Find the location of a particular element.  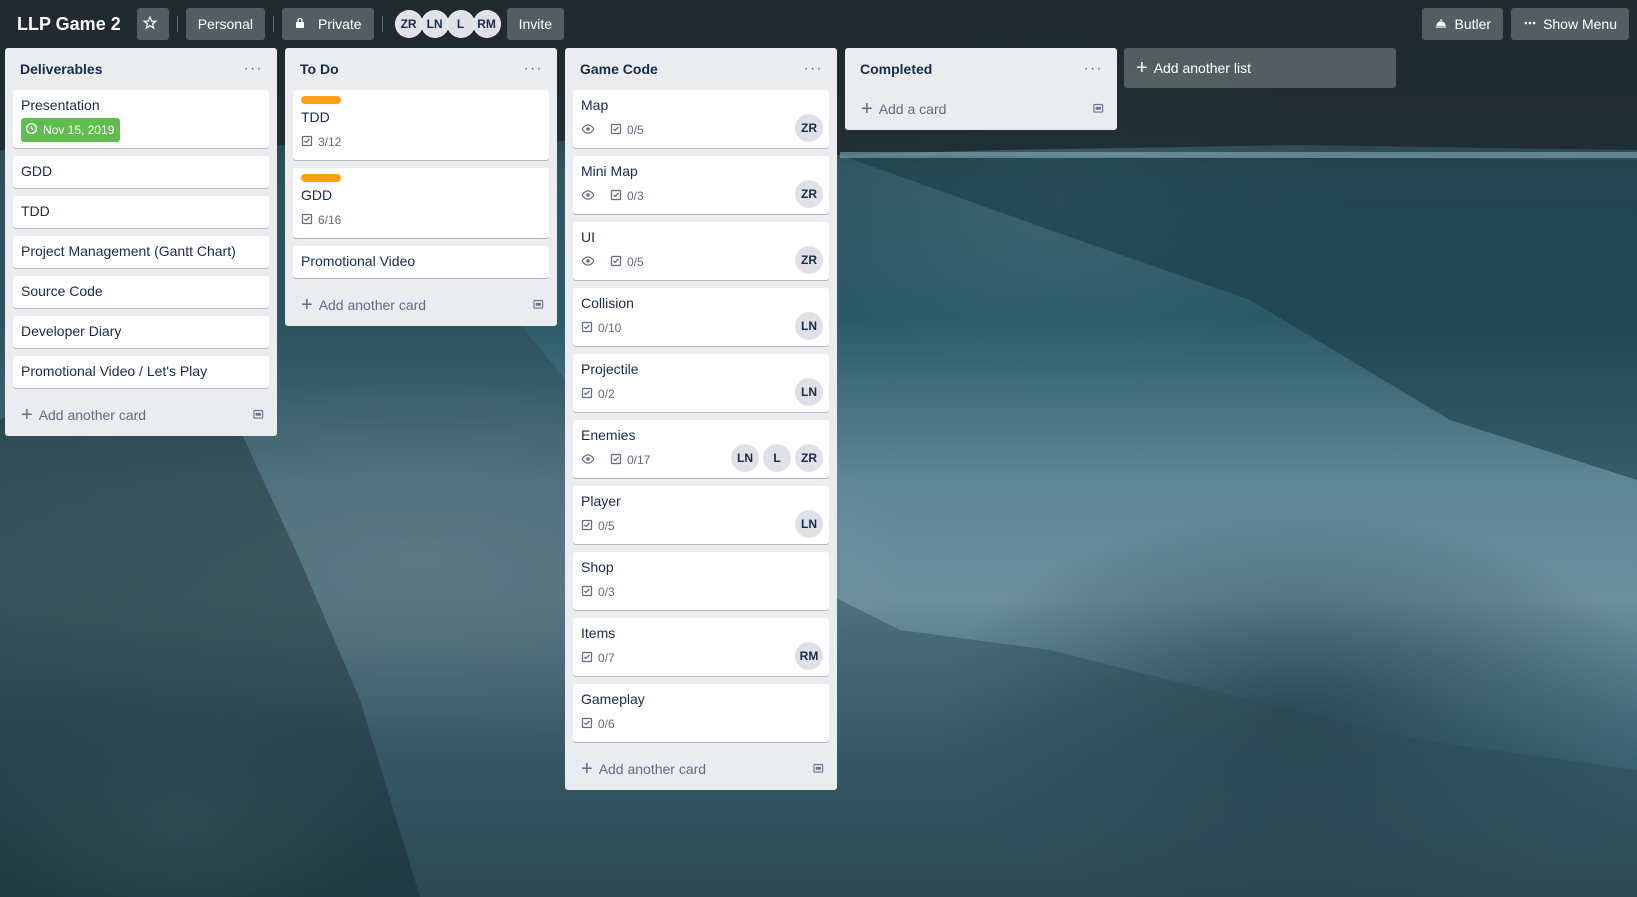

card: Gameplay 0/6 is located at coordinates (701, 713).